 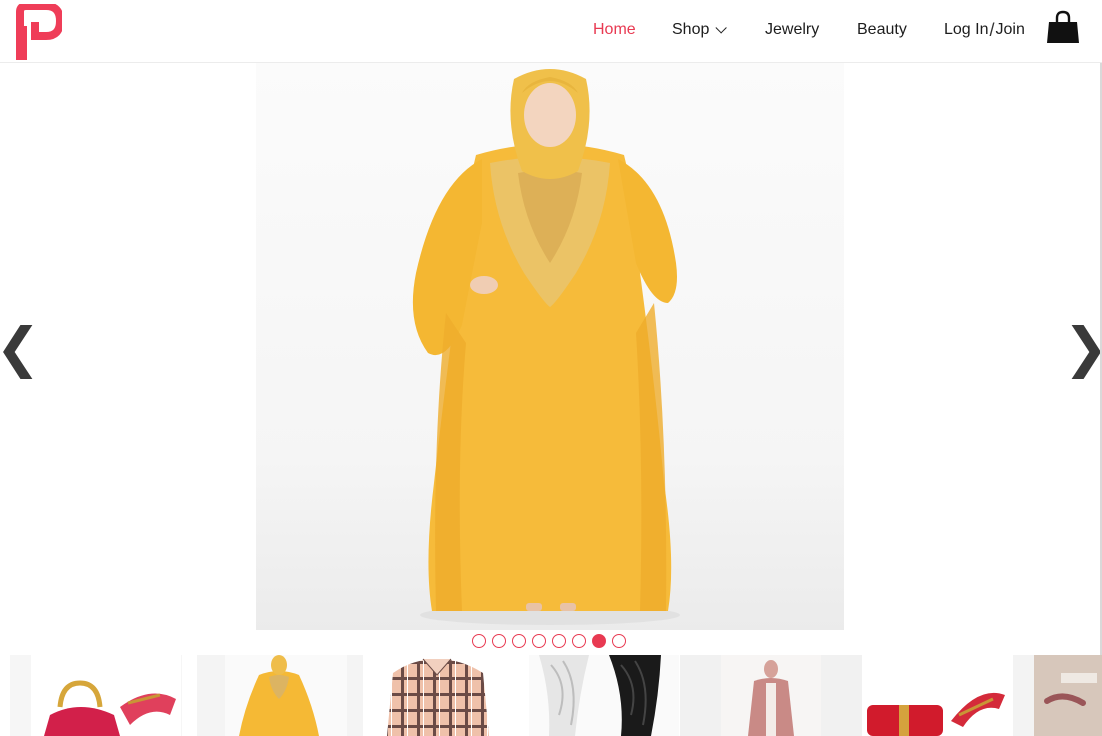 What do you see at coordinates (20, 348) in the screenshot?
I see `slider-prev-arrow: ❮` at bounding box center [20, 348].